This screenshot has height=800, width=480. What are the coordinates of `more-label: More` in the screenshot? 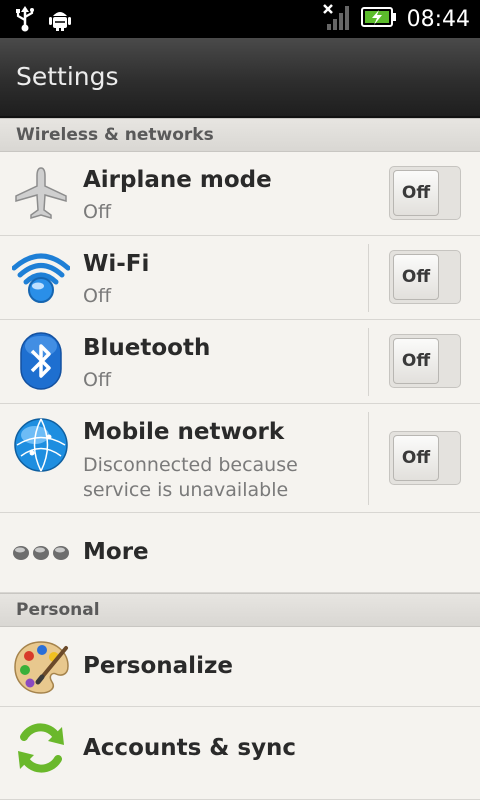 It's located at (116, 552).